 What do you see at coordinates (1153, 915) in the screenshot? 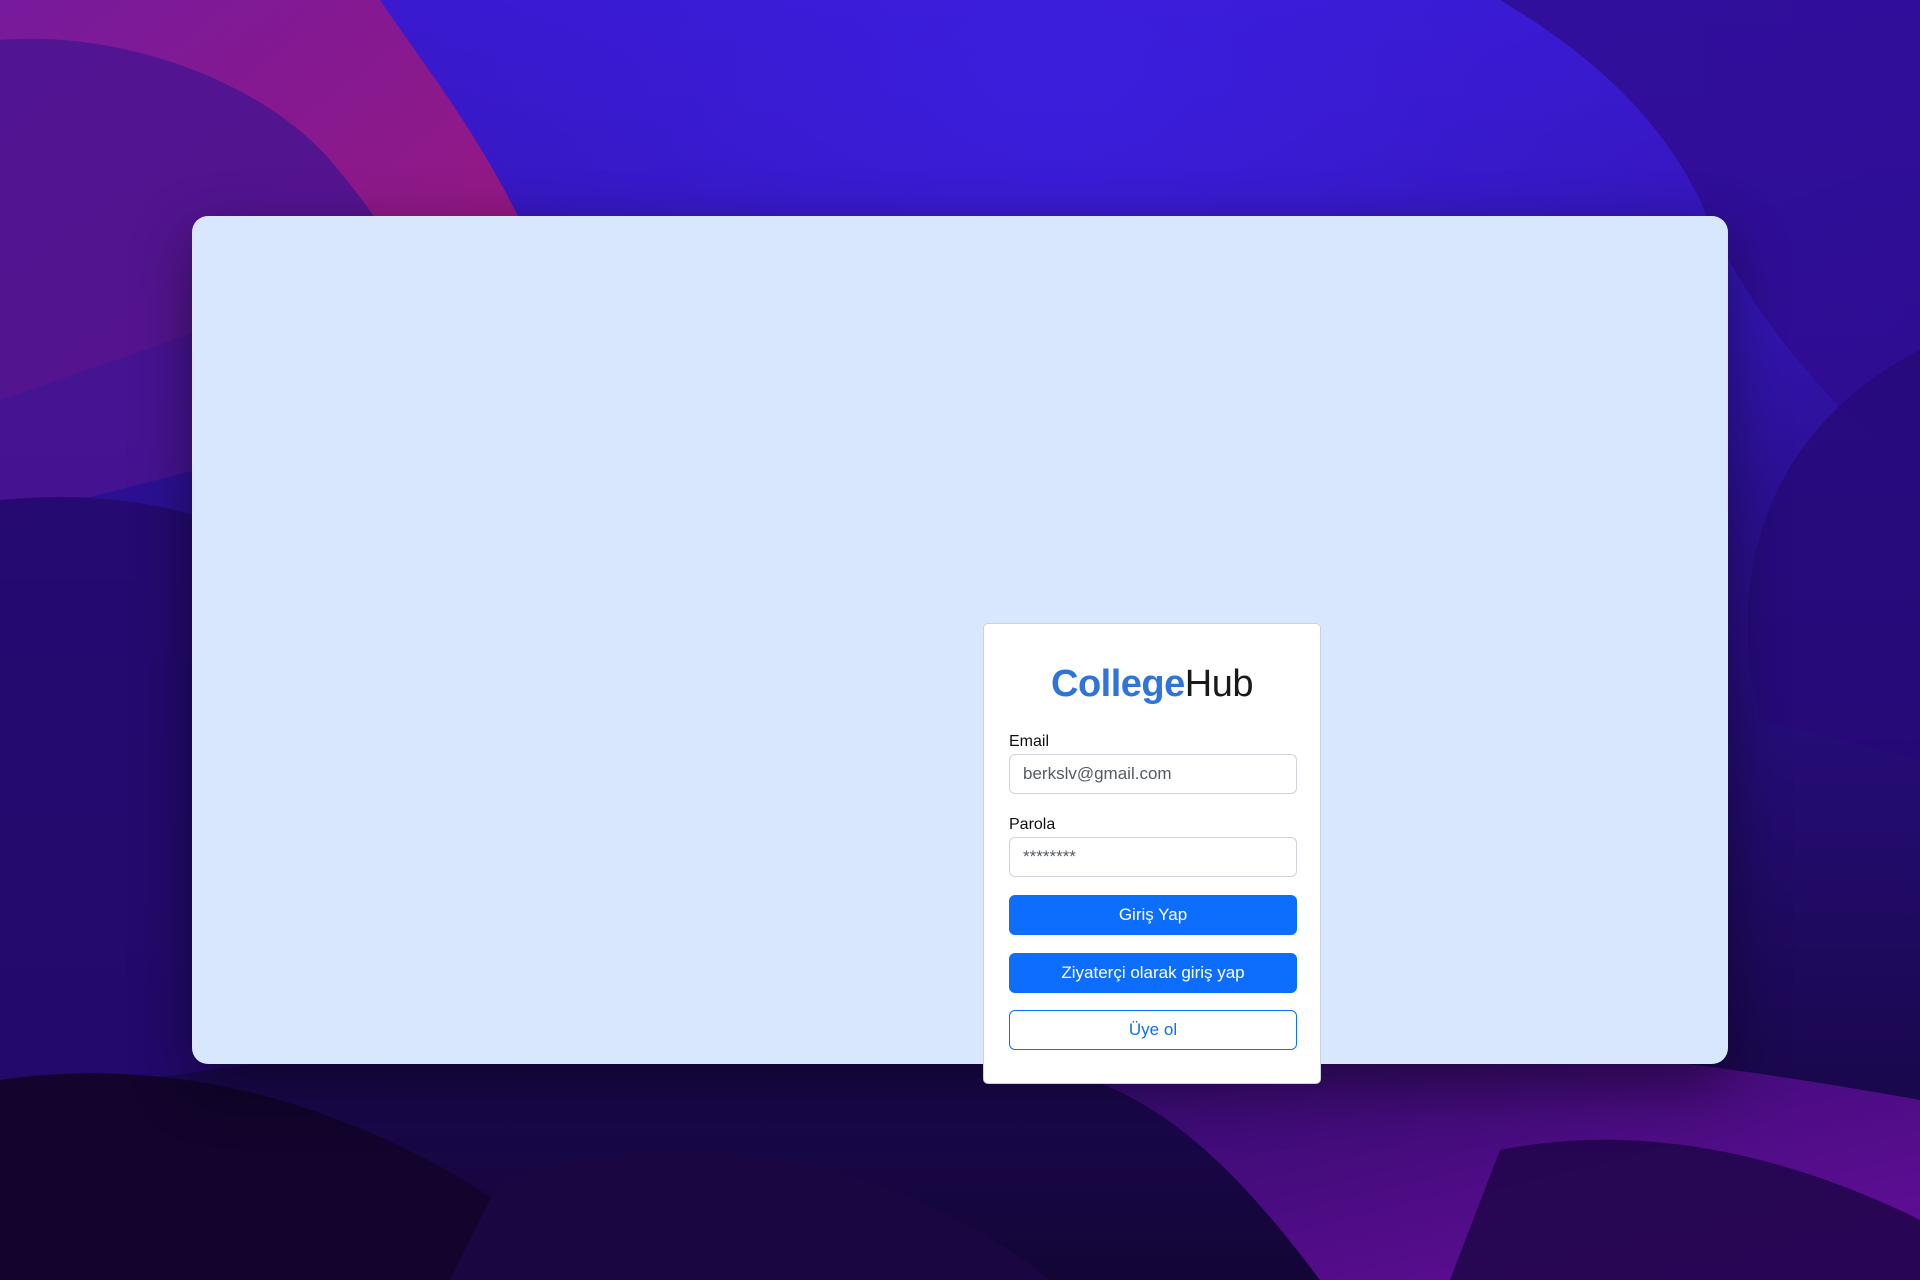
I see `login-button: Giriş Yap` at bounding box center [1153, 915].